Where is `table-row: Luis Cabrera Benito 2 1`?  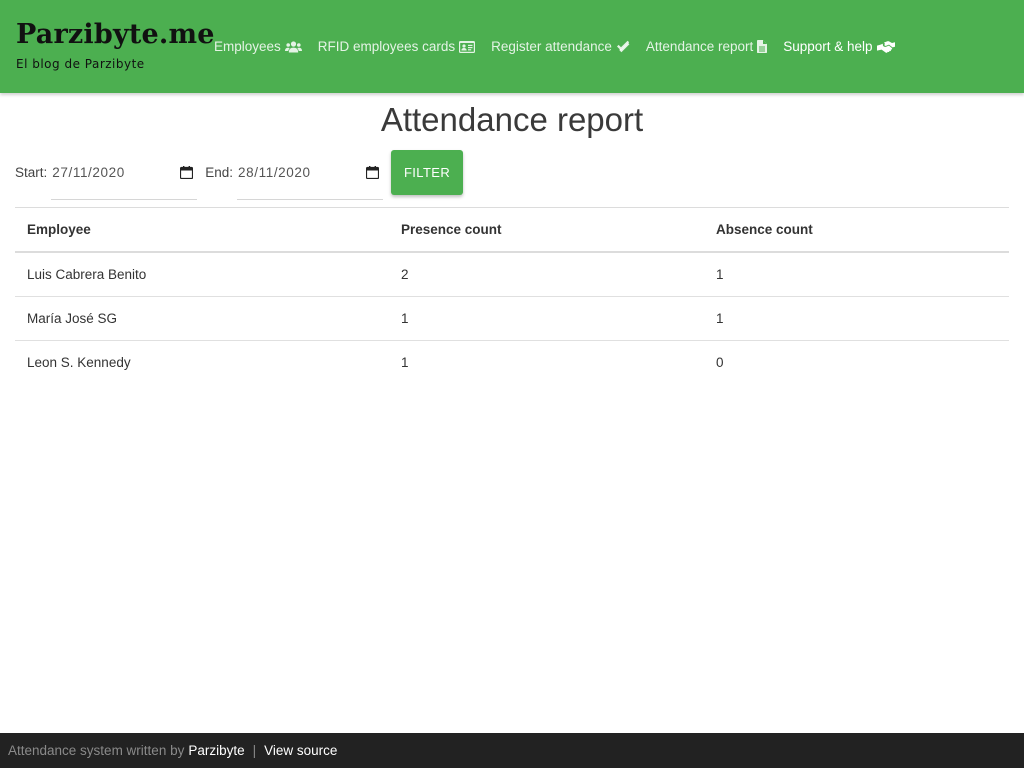
table-row: Luis Cabrera Benito 2 1 is located at coordinates (512, 274).